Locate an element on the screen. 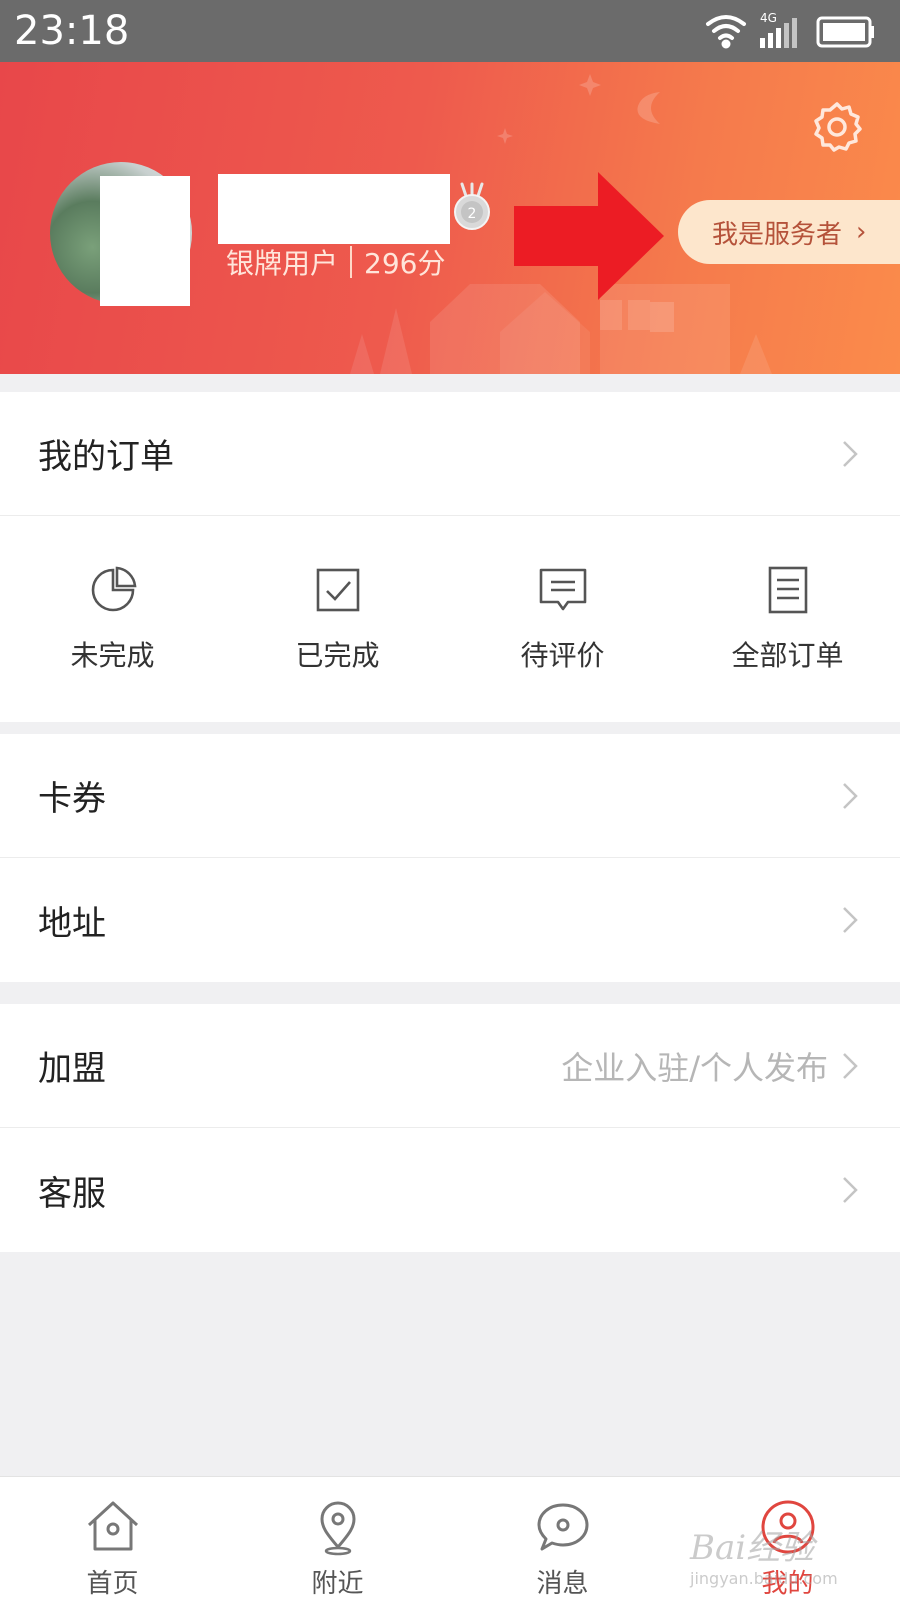 The width and height of the screenshot is (900, 1601). coupons-label: 卡券 is located at coordinates (72, 799).